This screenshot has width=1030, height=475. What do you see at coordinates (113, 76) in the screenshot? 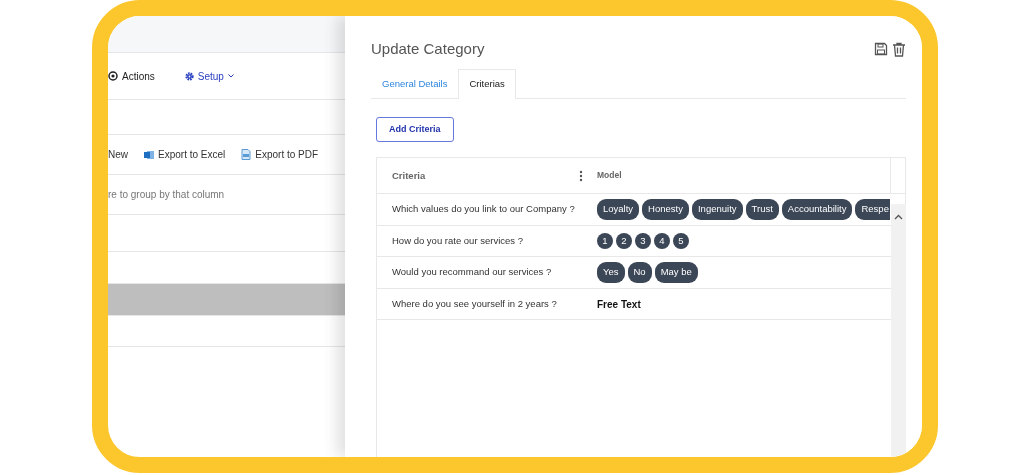
I see `target-icon` at bounding box center [113, 76].